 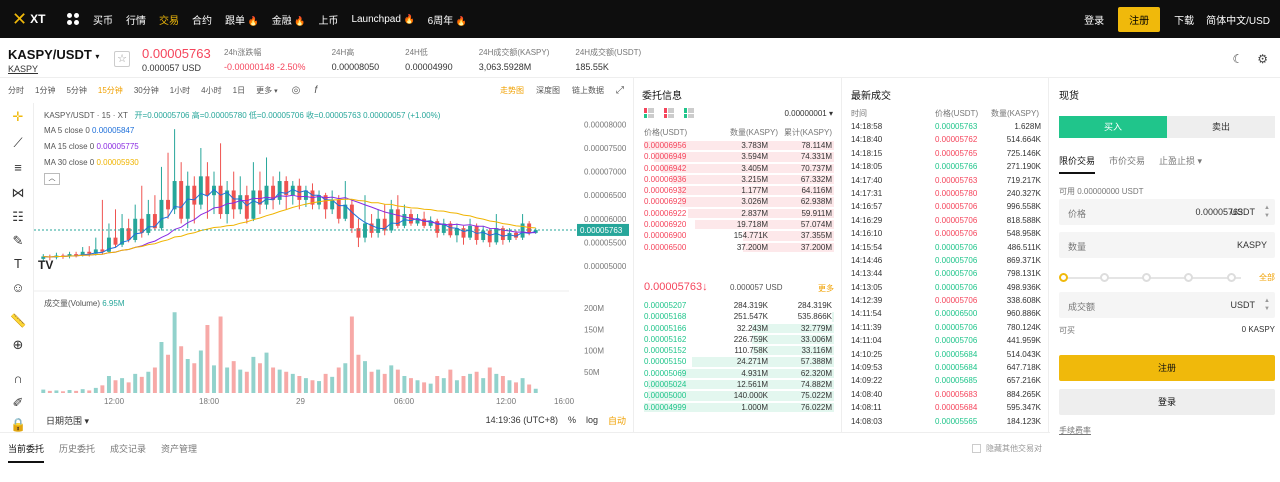 I want to click on tab-order-history: 历史委托, so click(x=77, y=448).